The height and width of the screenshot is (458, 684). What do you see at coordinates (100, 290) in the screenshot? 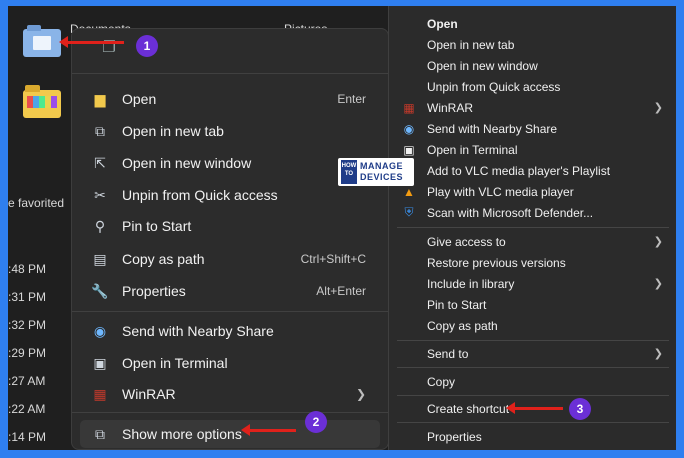
I see `wrench-icon: 🔧` at bounding box center [100, 290].